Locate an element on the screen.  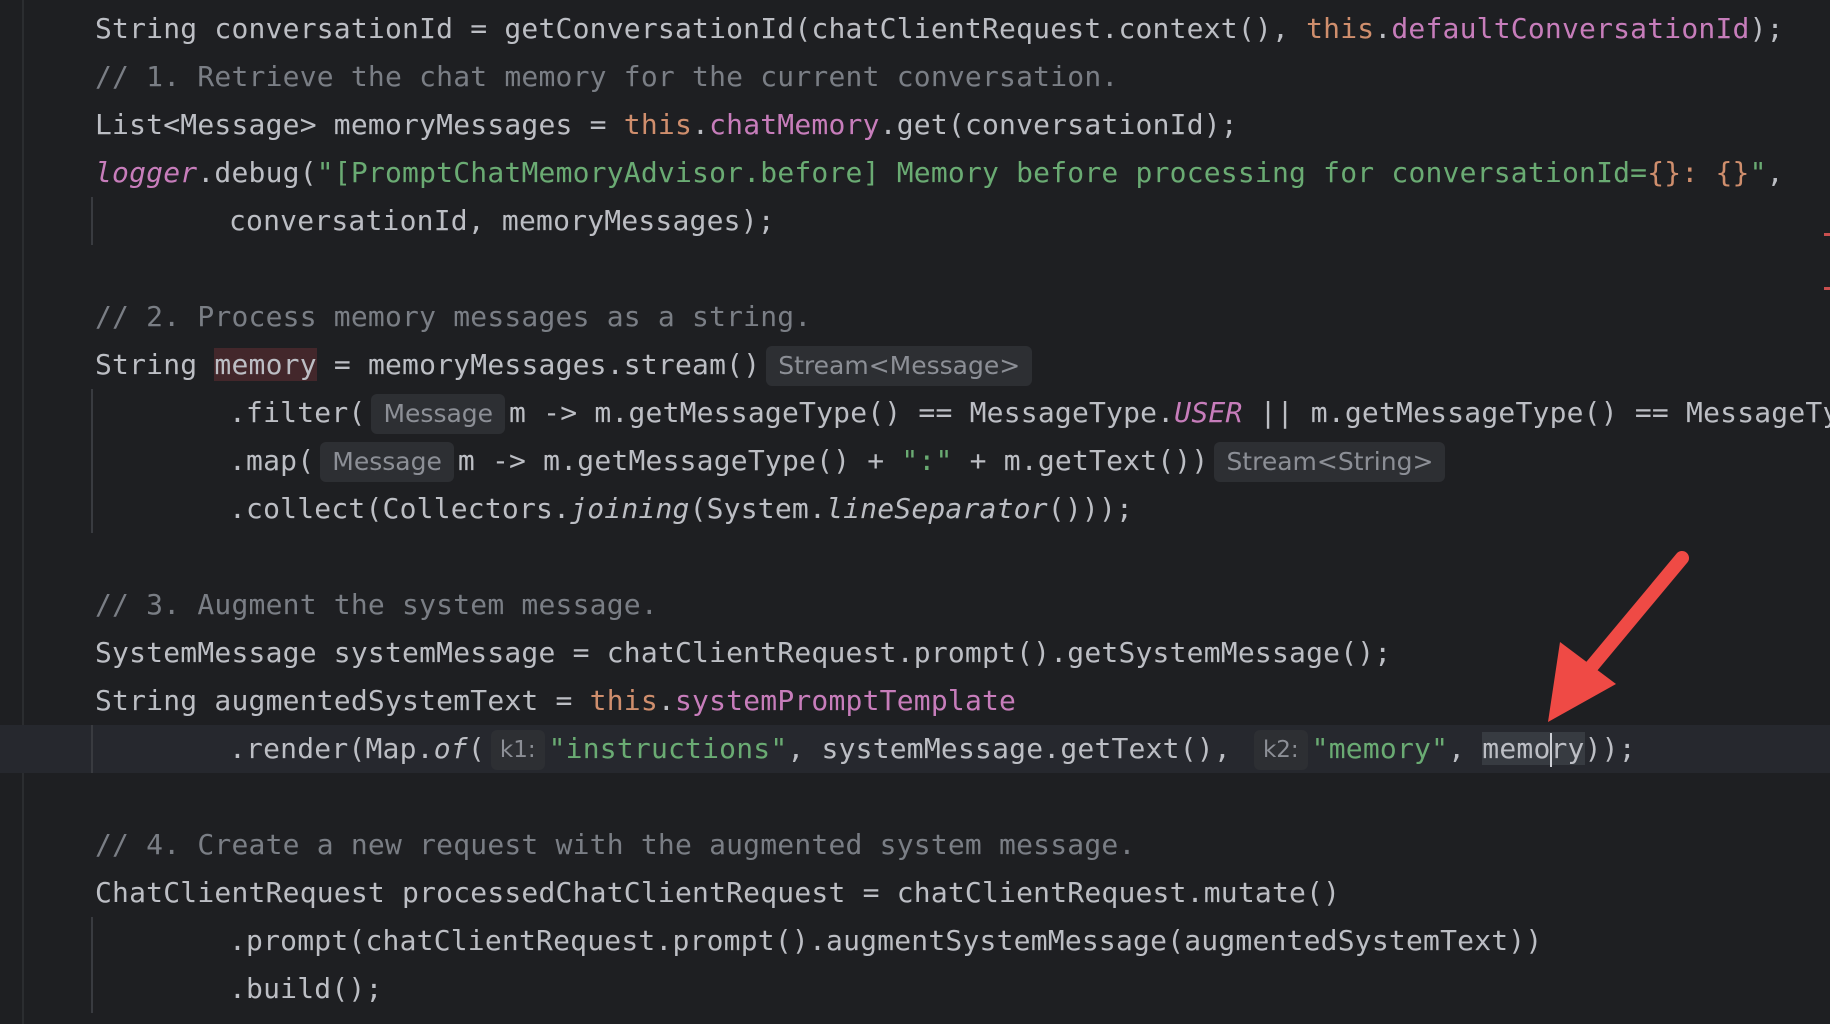
format-placeholders: {} is located at coordinates (1698, 172).